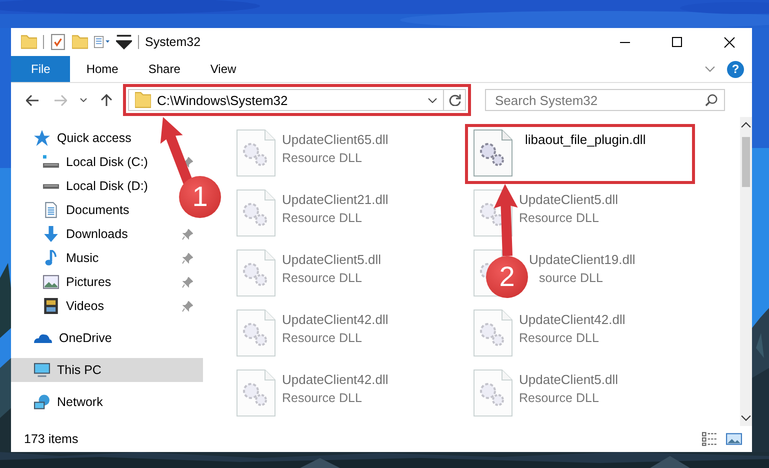 This screenshot has height=468, width=769. I want to click on ribbon-tab: Share, so click(164, 69).